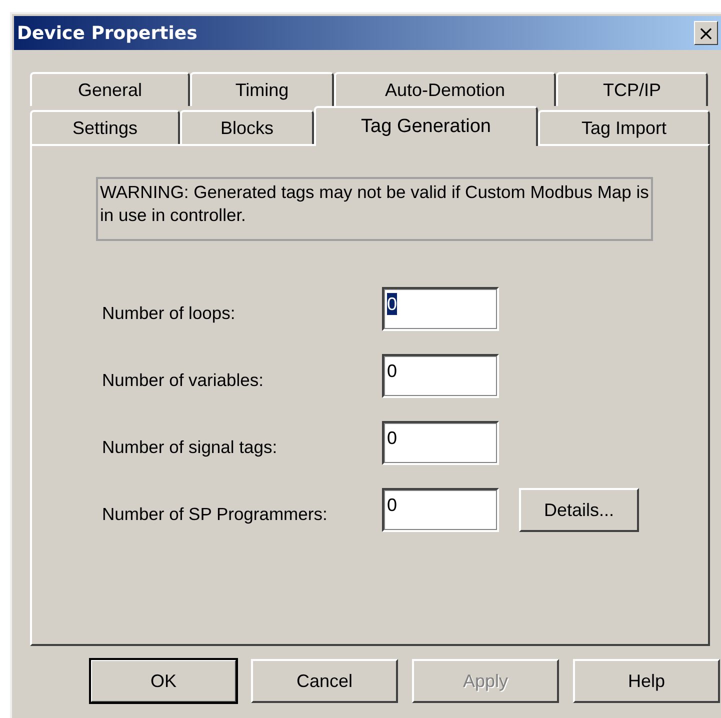  I want to click on dialog-button: Help, so click(646, 681).